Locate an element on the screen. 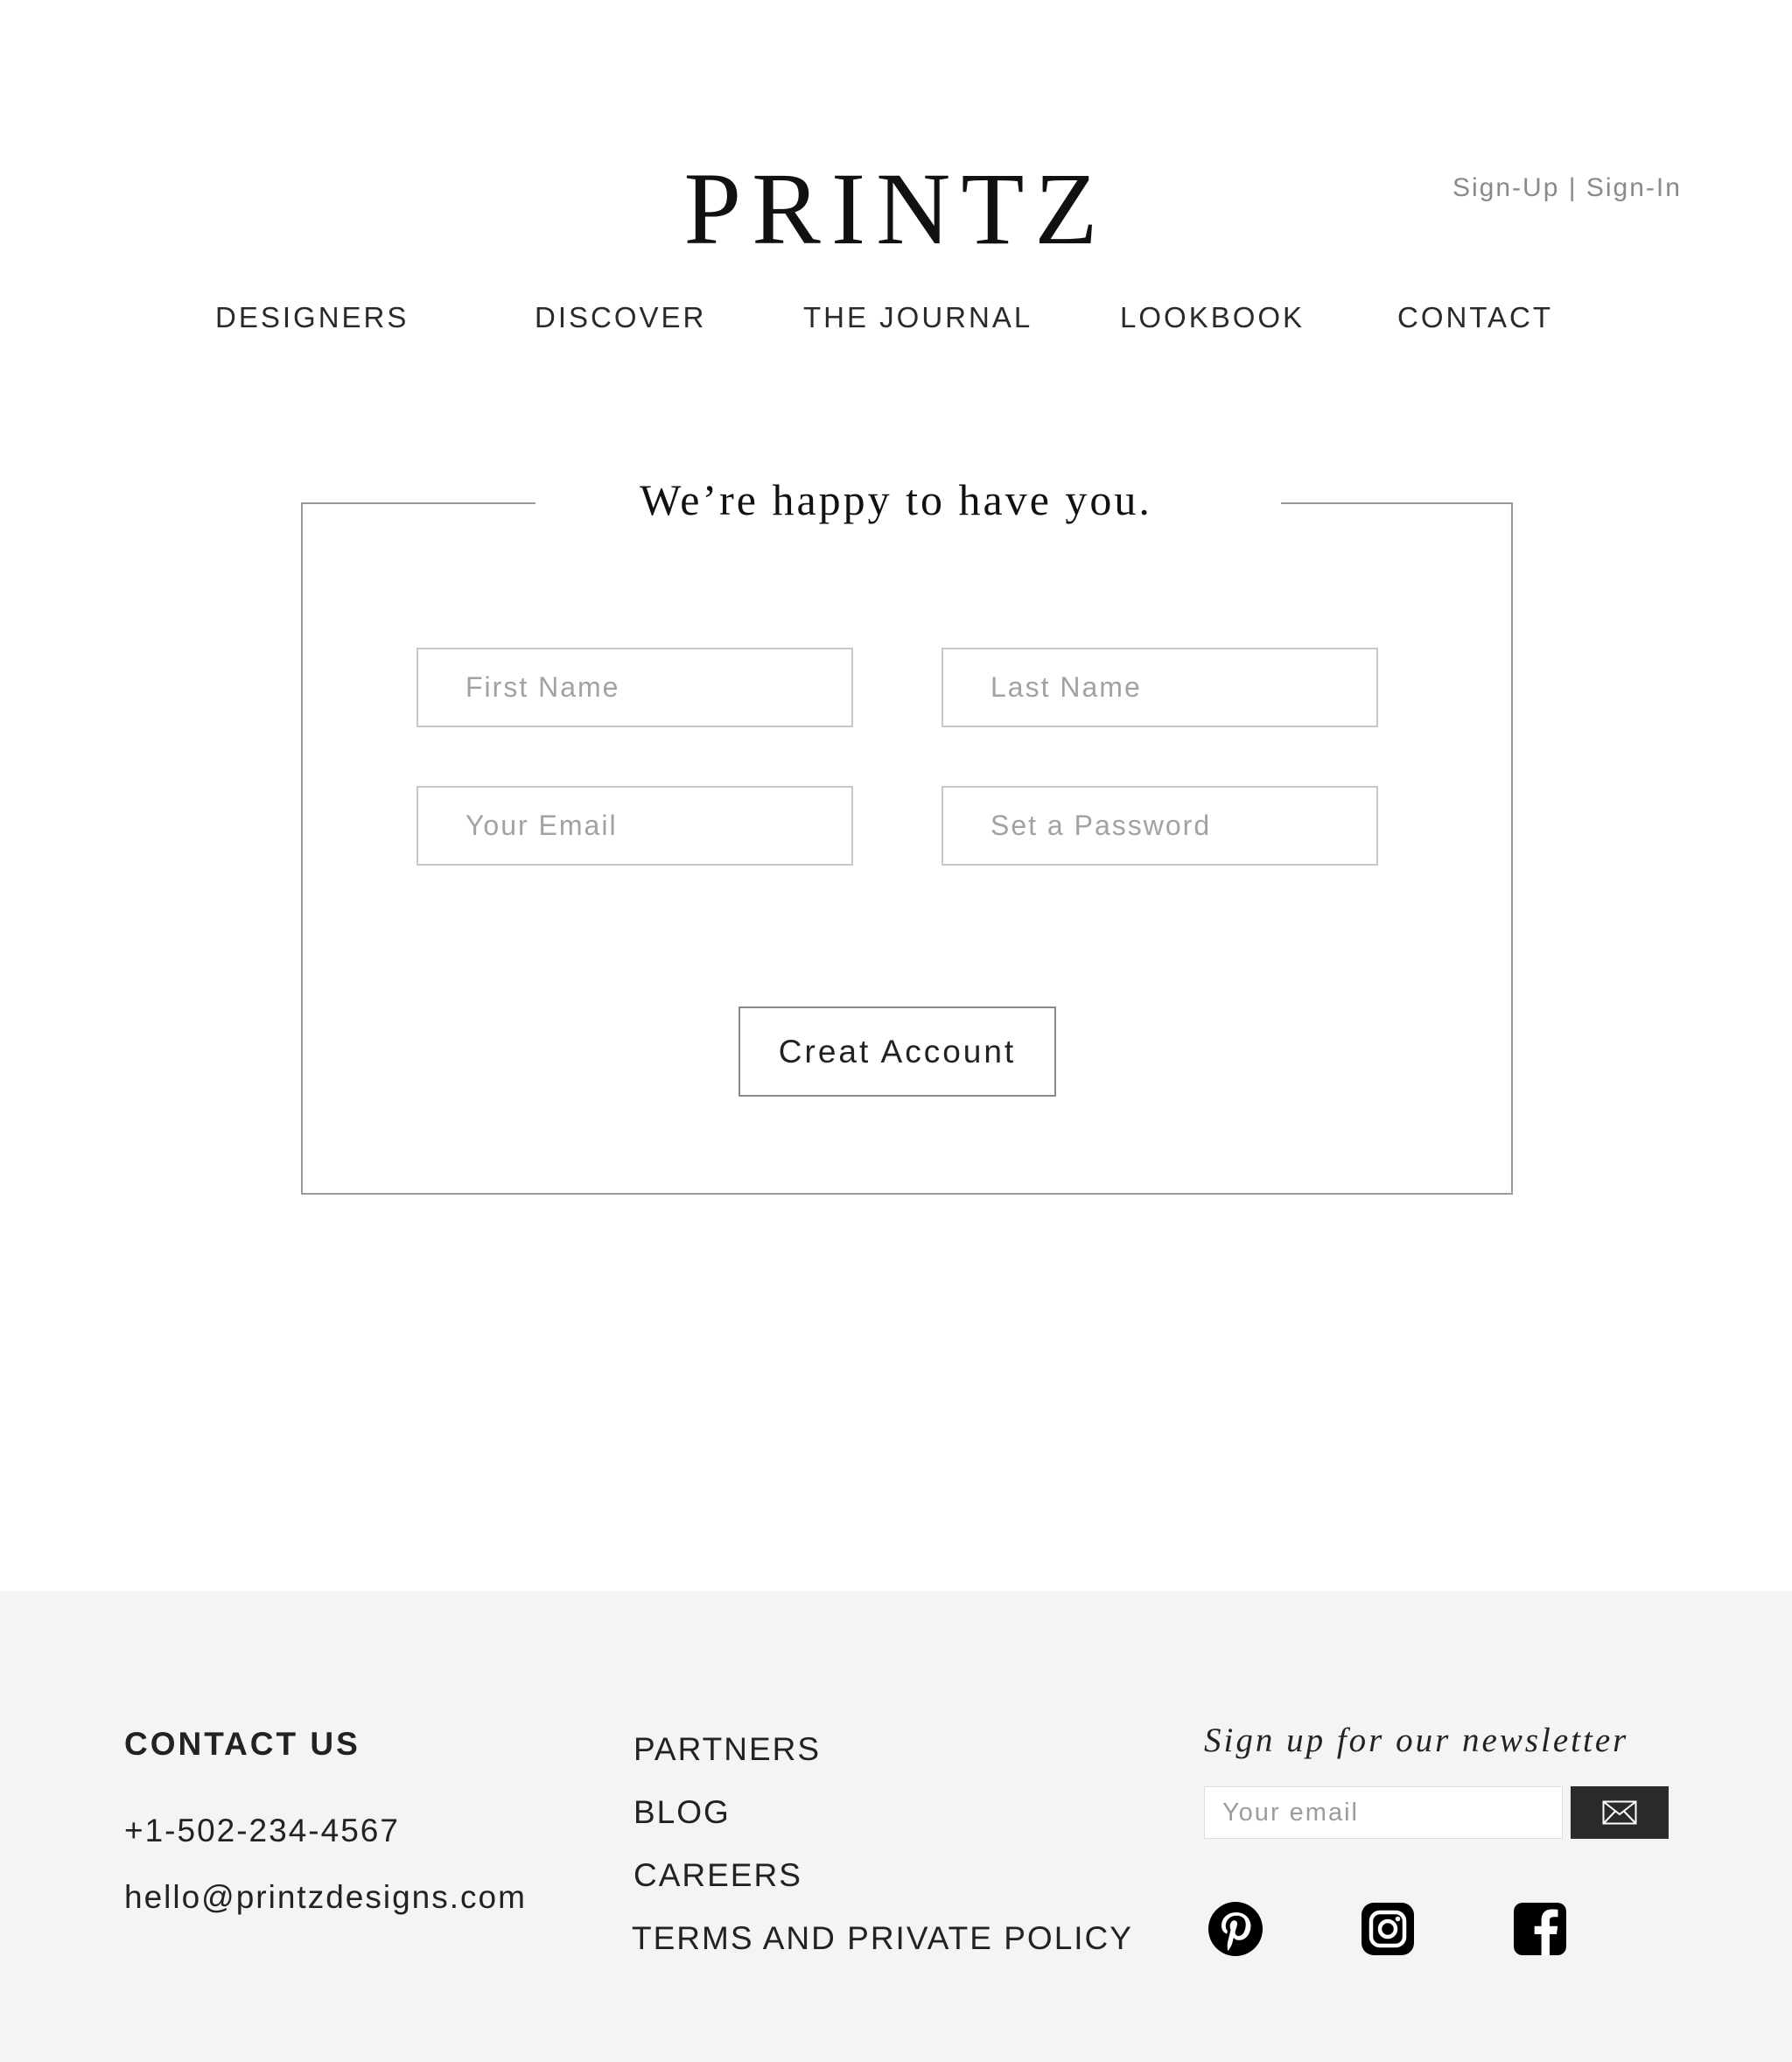 This screenshot has height=2062, width=1792. newsletter-title: Sign up for our newsletter is located at coordinates (1416, 1740).